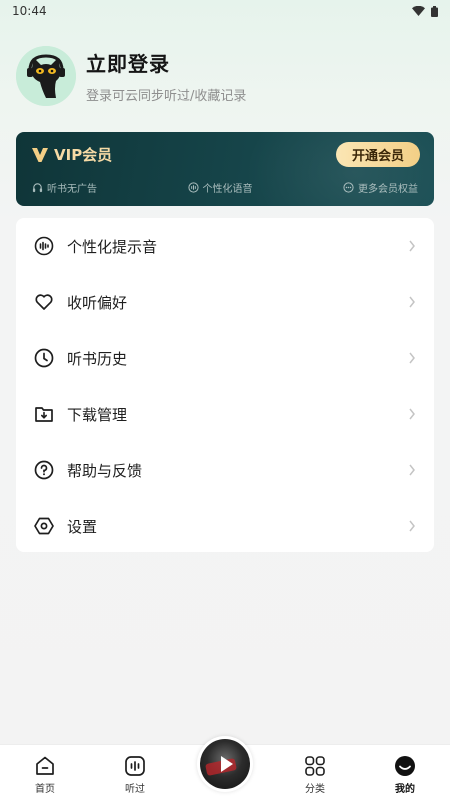 The width and height of the screenshot is (450, 800). I want to click on benefit-voice: 个性化语音, so click(220, 187).